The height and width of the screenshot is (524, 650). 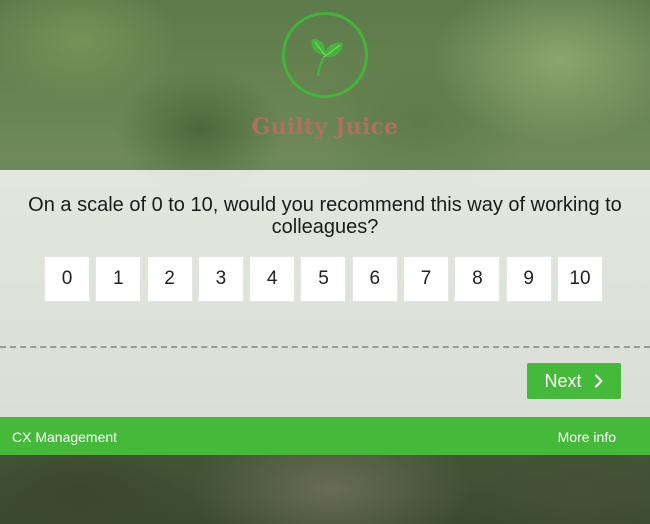 I want to click on scale-option-10: 10, so click(x=579, y=279).